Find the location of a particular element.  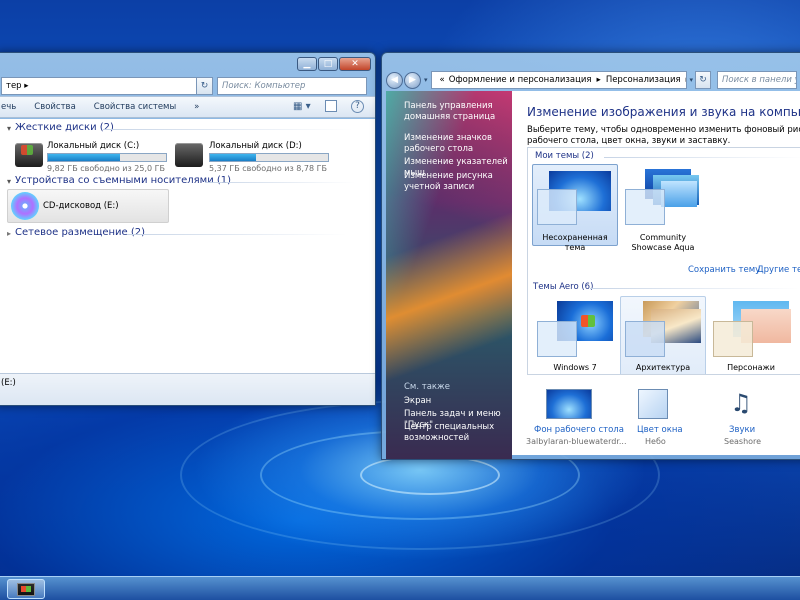

window-color-icon is located at coordinates (653, 404).